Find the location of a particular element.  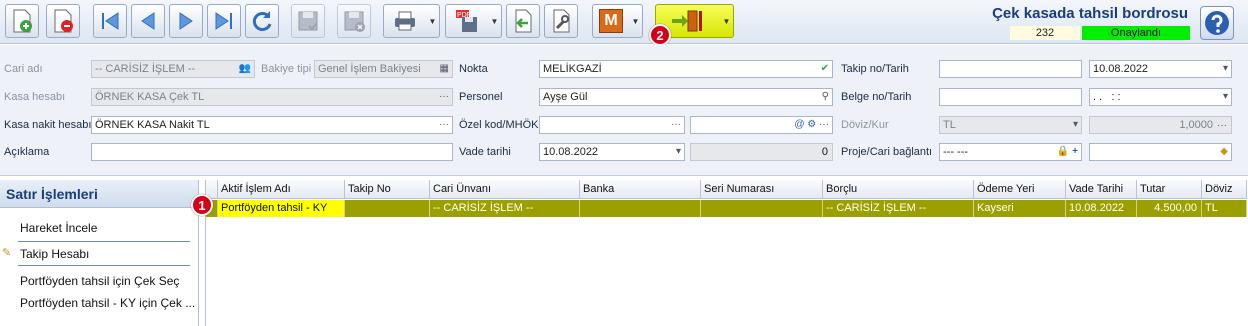

column-header: Ödeme Yeri is located at coordinates (1020, 189).